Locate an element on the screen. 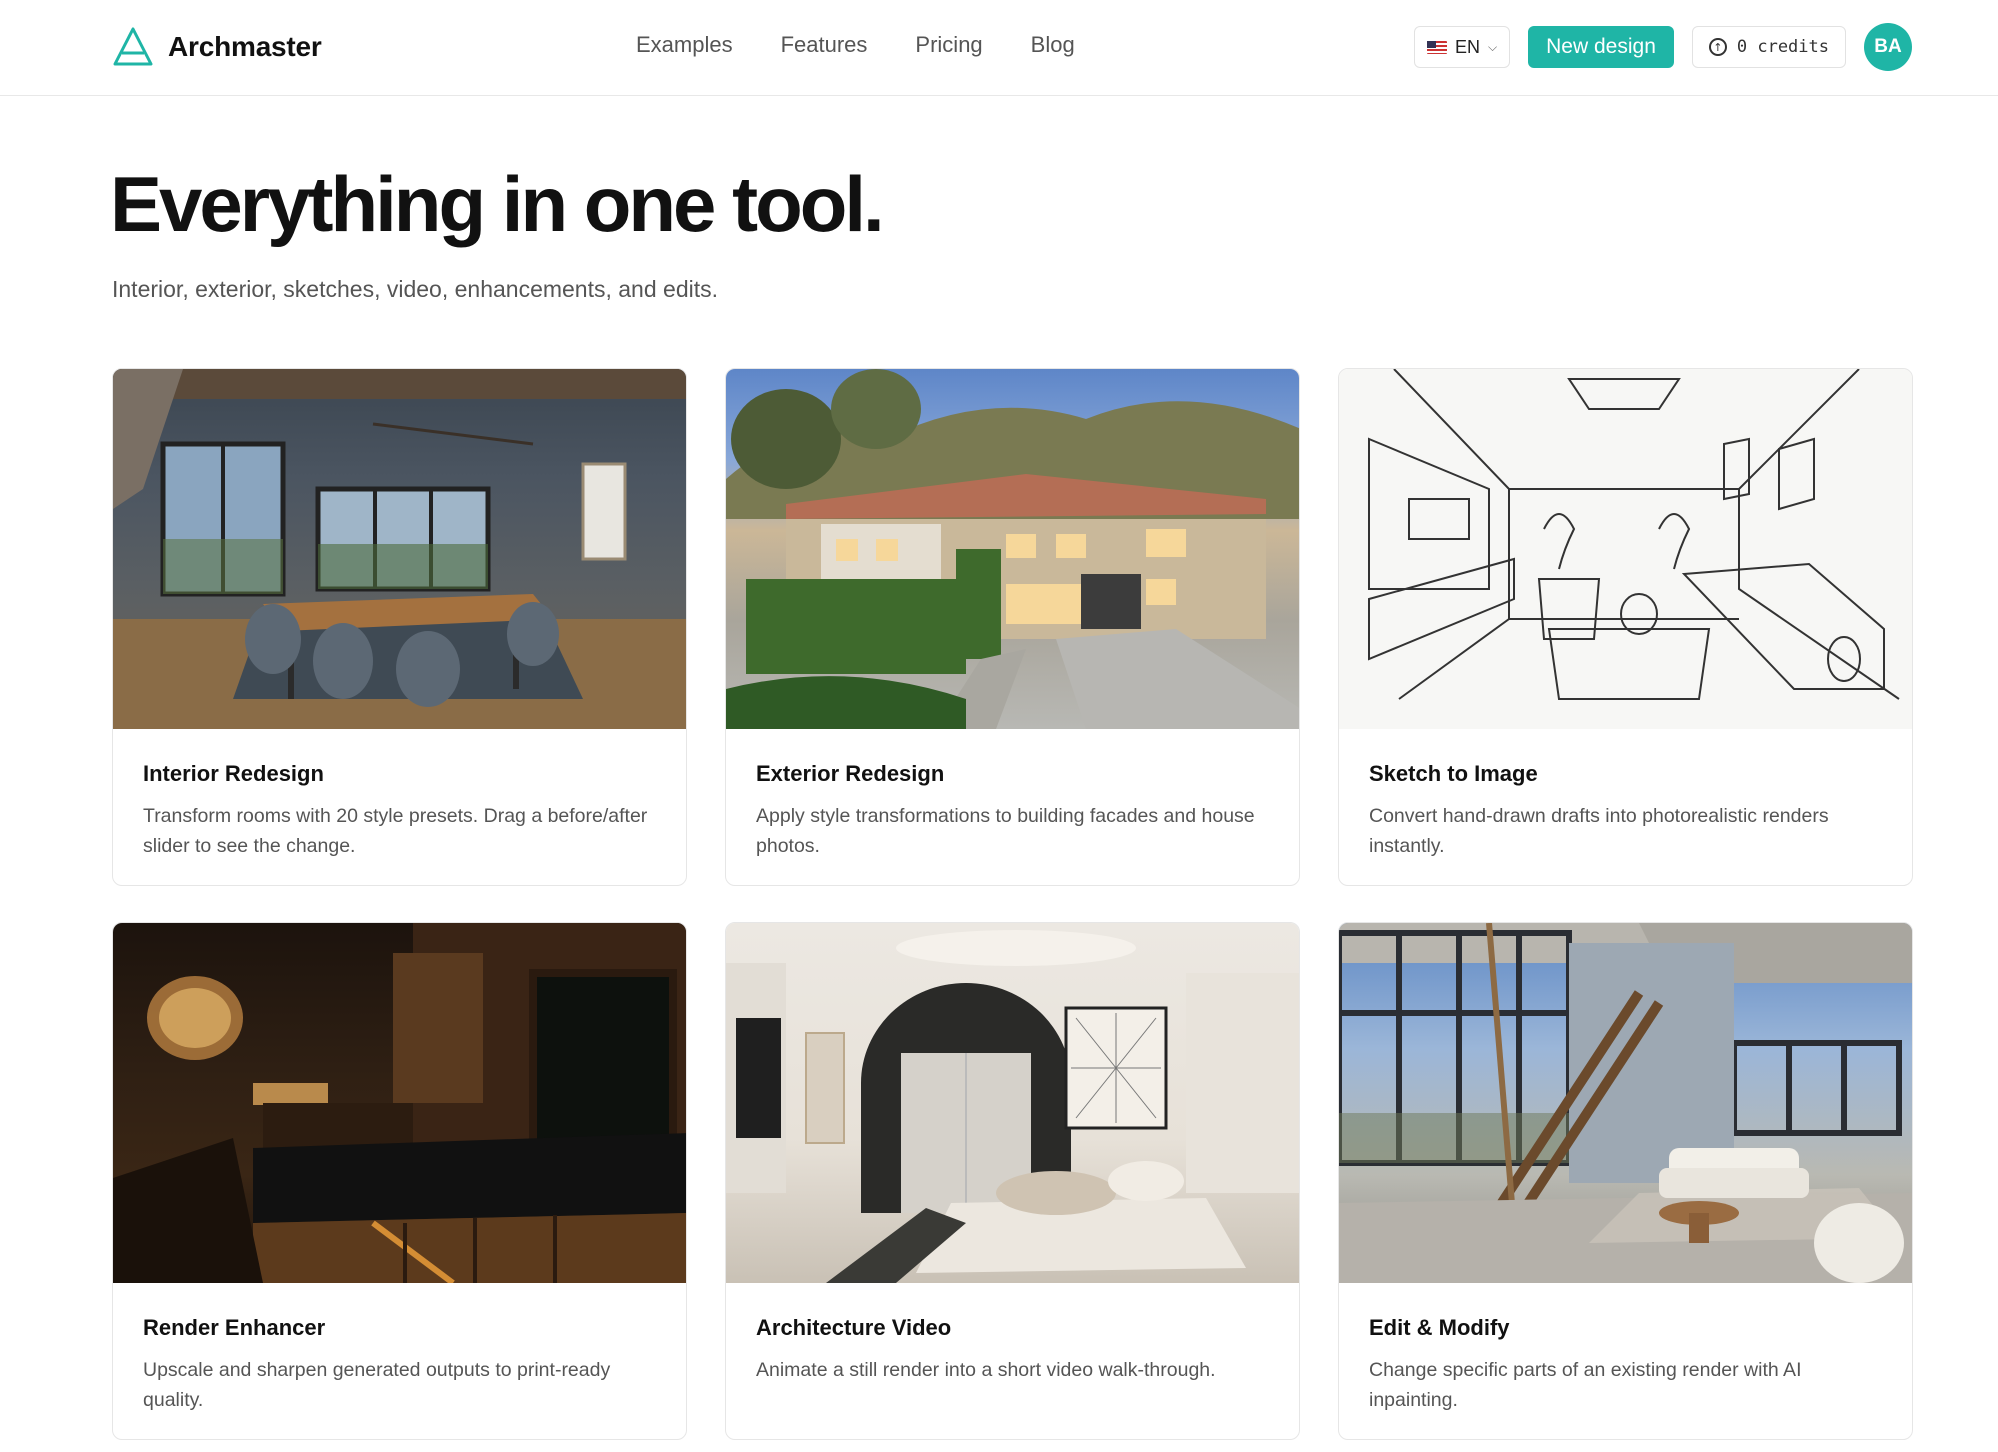 This screenshot has height=1452, width=1998. card-title: Architecture Video is located at coordinates (854, 1327).